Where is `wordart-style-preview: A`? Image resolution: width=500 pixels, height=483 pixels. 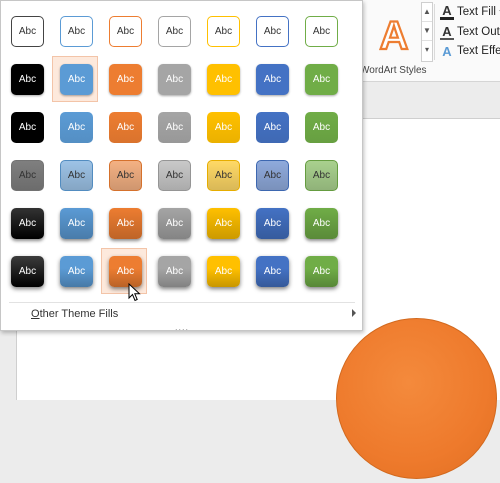 wordart-style-preview: A is located at coordinates (394, 33).